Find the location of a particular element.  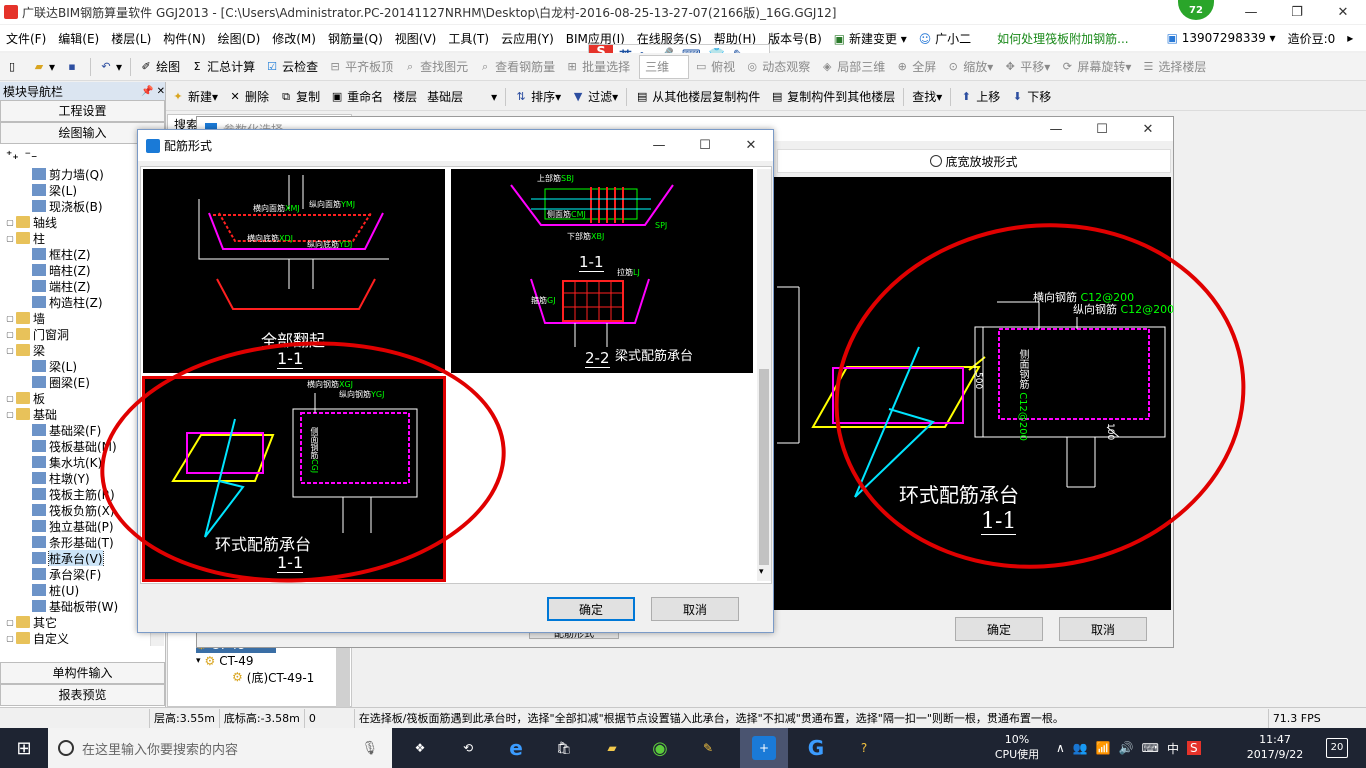

open-button: ▰ ▾ is located at coordinates (43, 67).